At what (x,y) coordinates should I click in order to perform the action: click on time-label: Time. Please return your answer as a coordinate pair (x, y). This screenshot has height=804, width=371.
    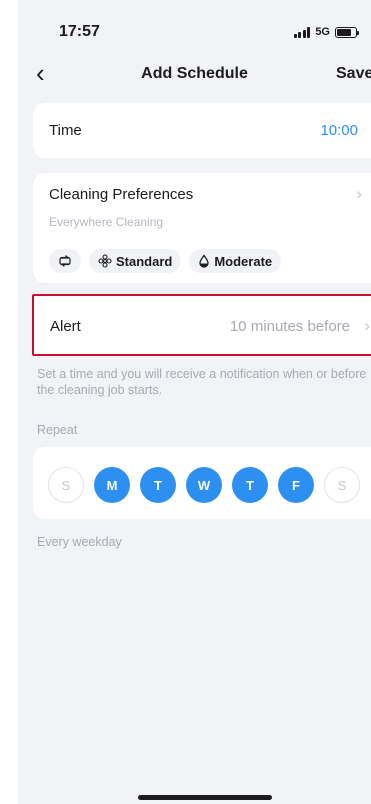
    Looking at the image, I should click on (65, 130).